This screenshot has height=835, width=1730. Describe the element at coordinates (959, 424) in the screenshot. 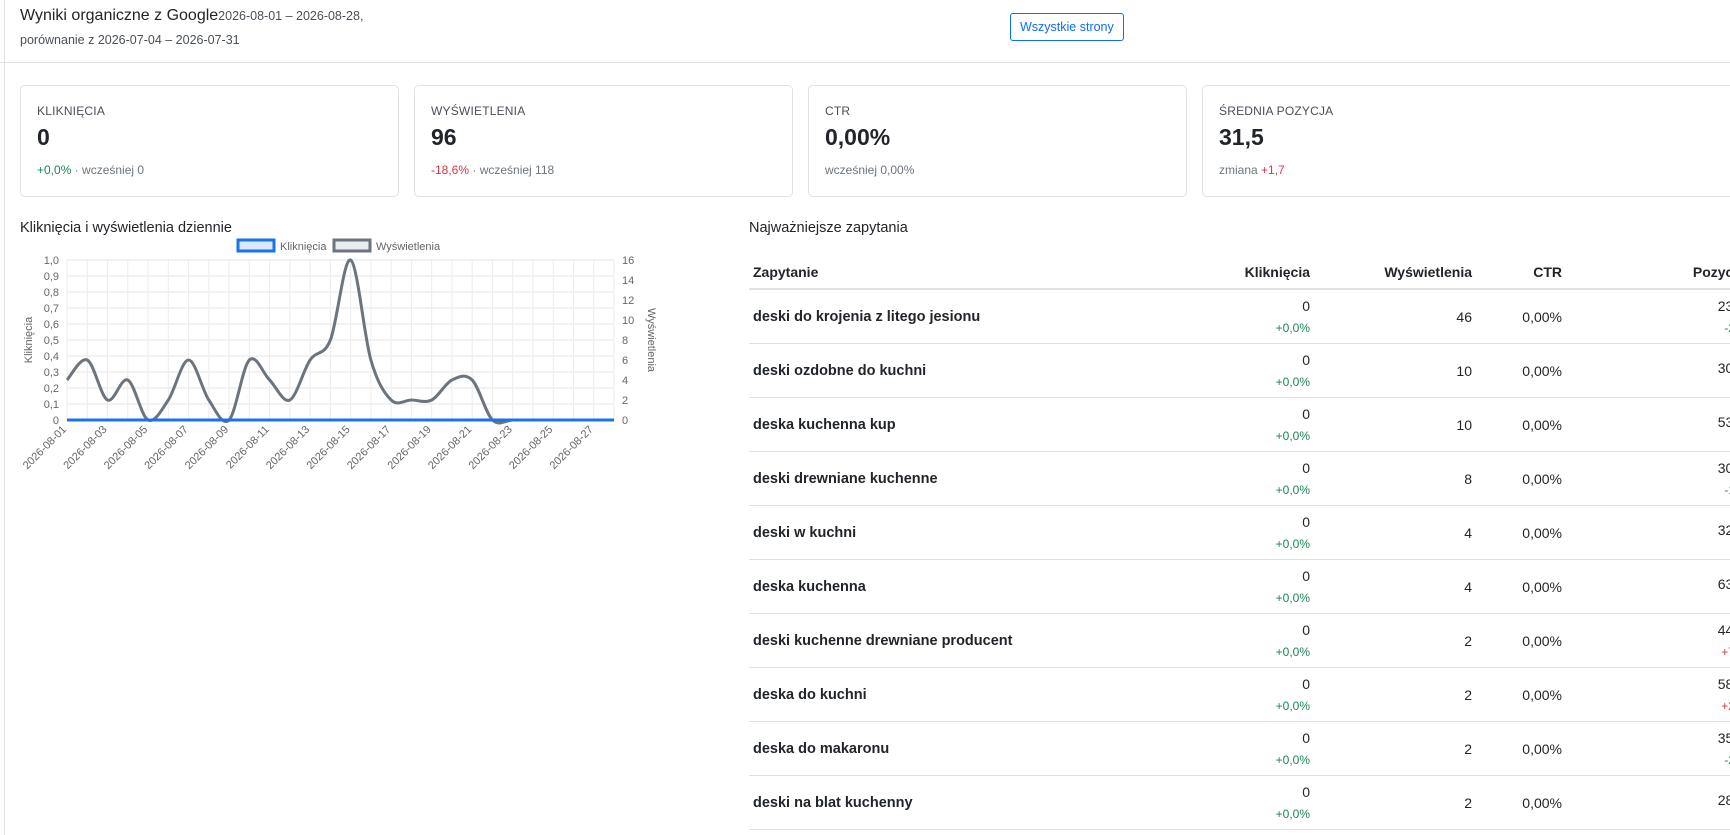

I see `query-text: deska kuchenna kup` at that location.